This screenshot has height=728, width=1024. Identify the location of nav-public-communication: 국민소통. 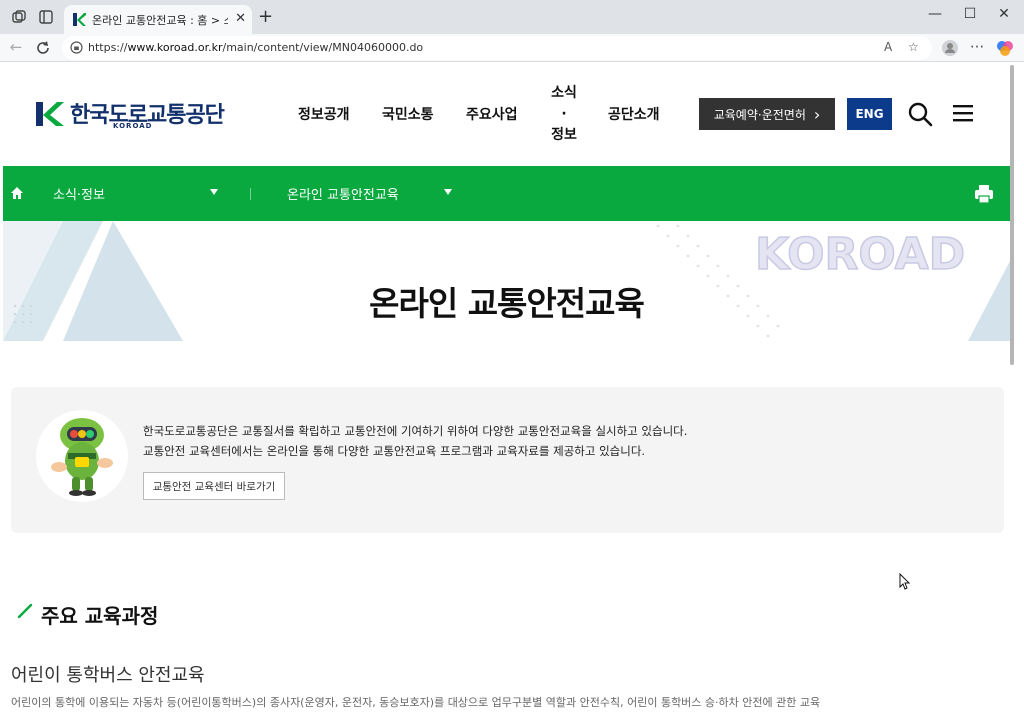
(408, 114).